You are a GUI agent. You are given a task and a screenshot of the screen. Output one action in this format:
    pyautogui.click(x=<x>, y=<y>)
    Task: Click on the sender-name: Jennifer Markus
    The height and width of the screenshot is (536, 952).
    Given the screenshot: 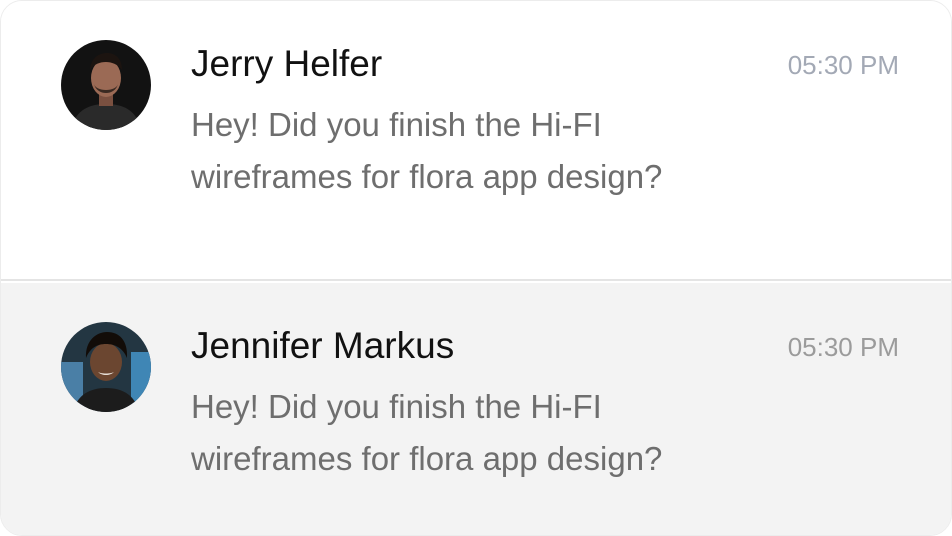 What is the action you would take?
    pyautogui.click(x=323, y=345)
    